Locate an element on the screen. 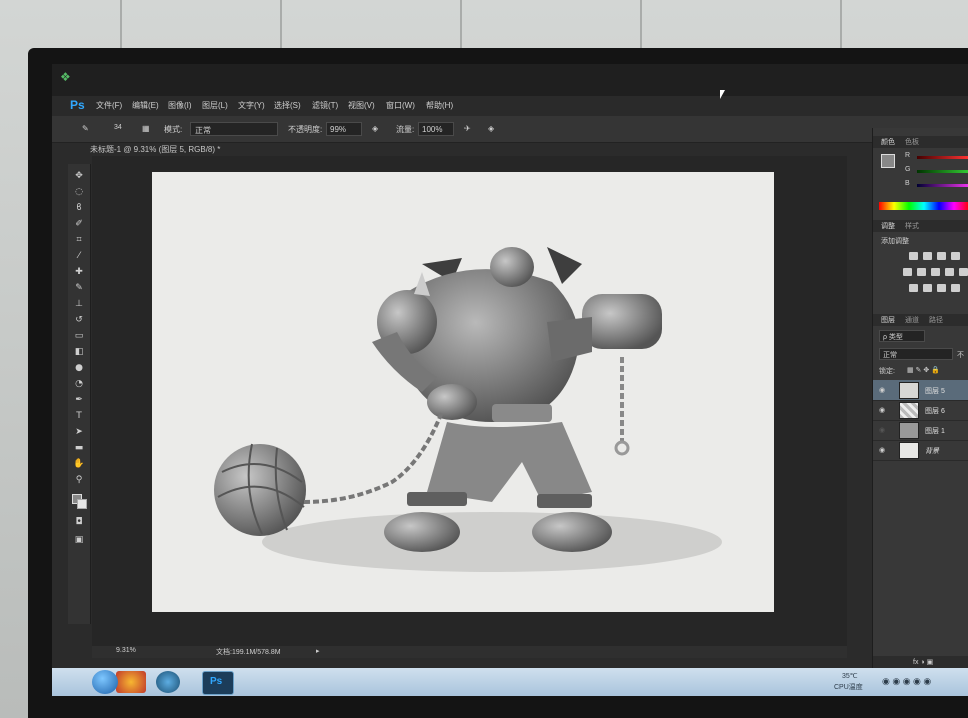  r-label: R is located at coordinates (908, 155).